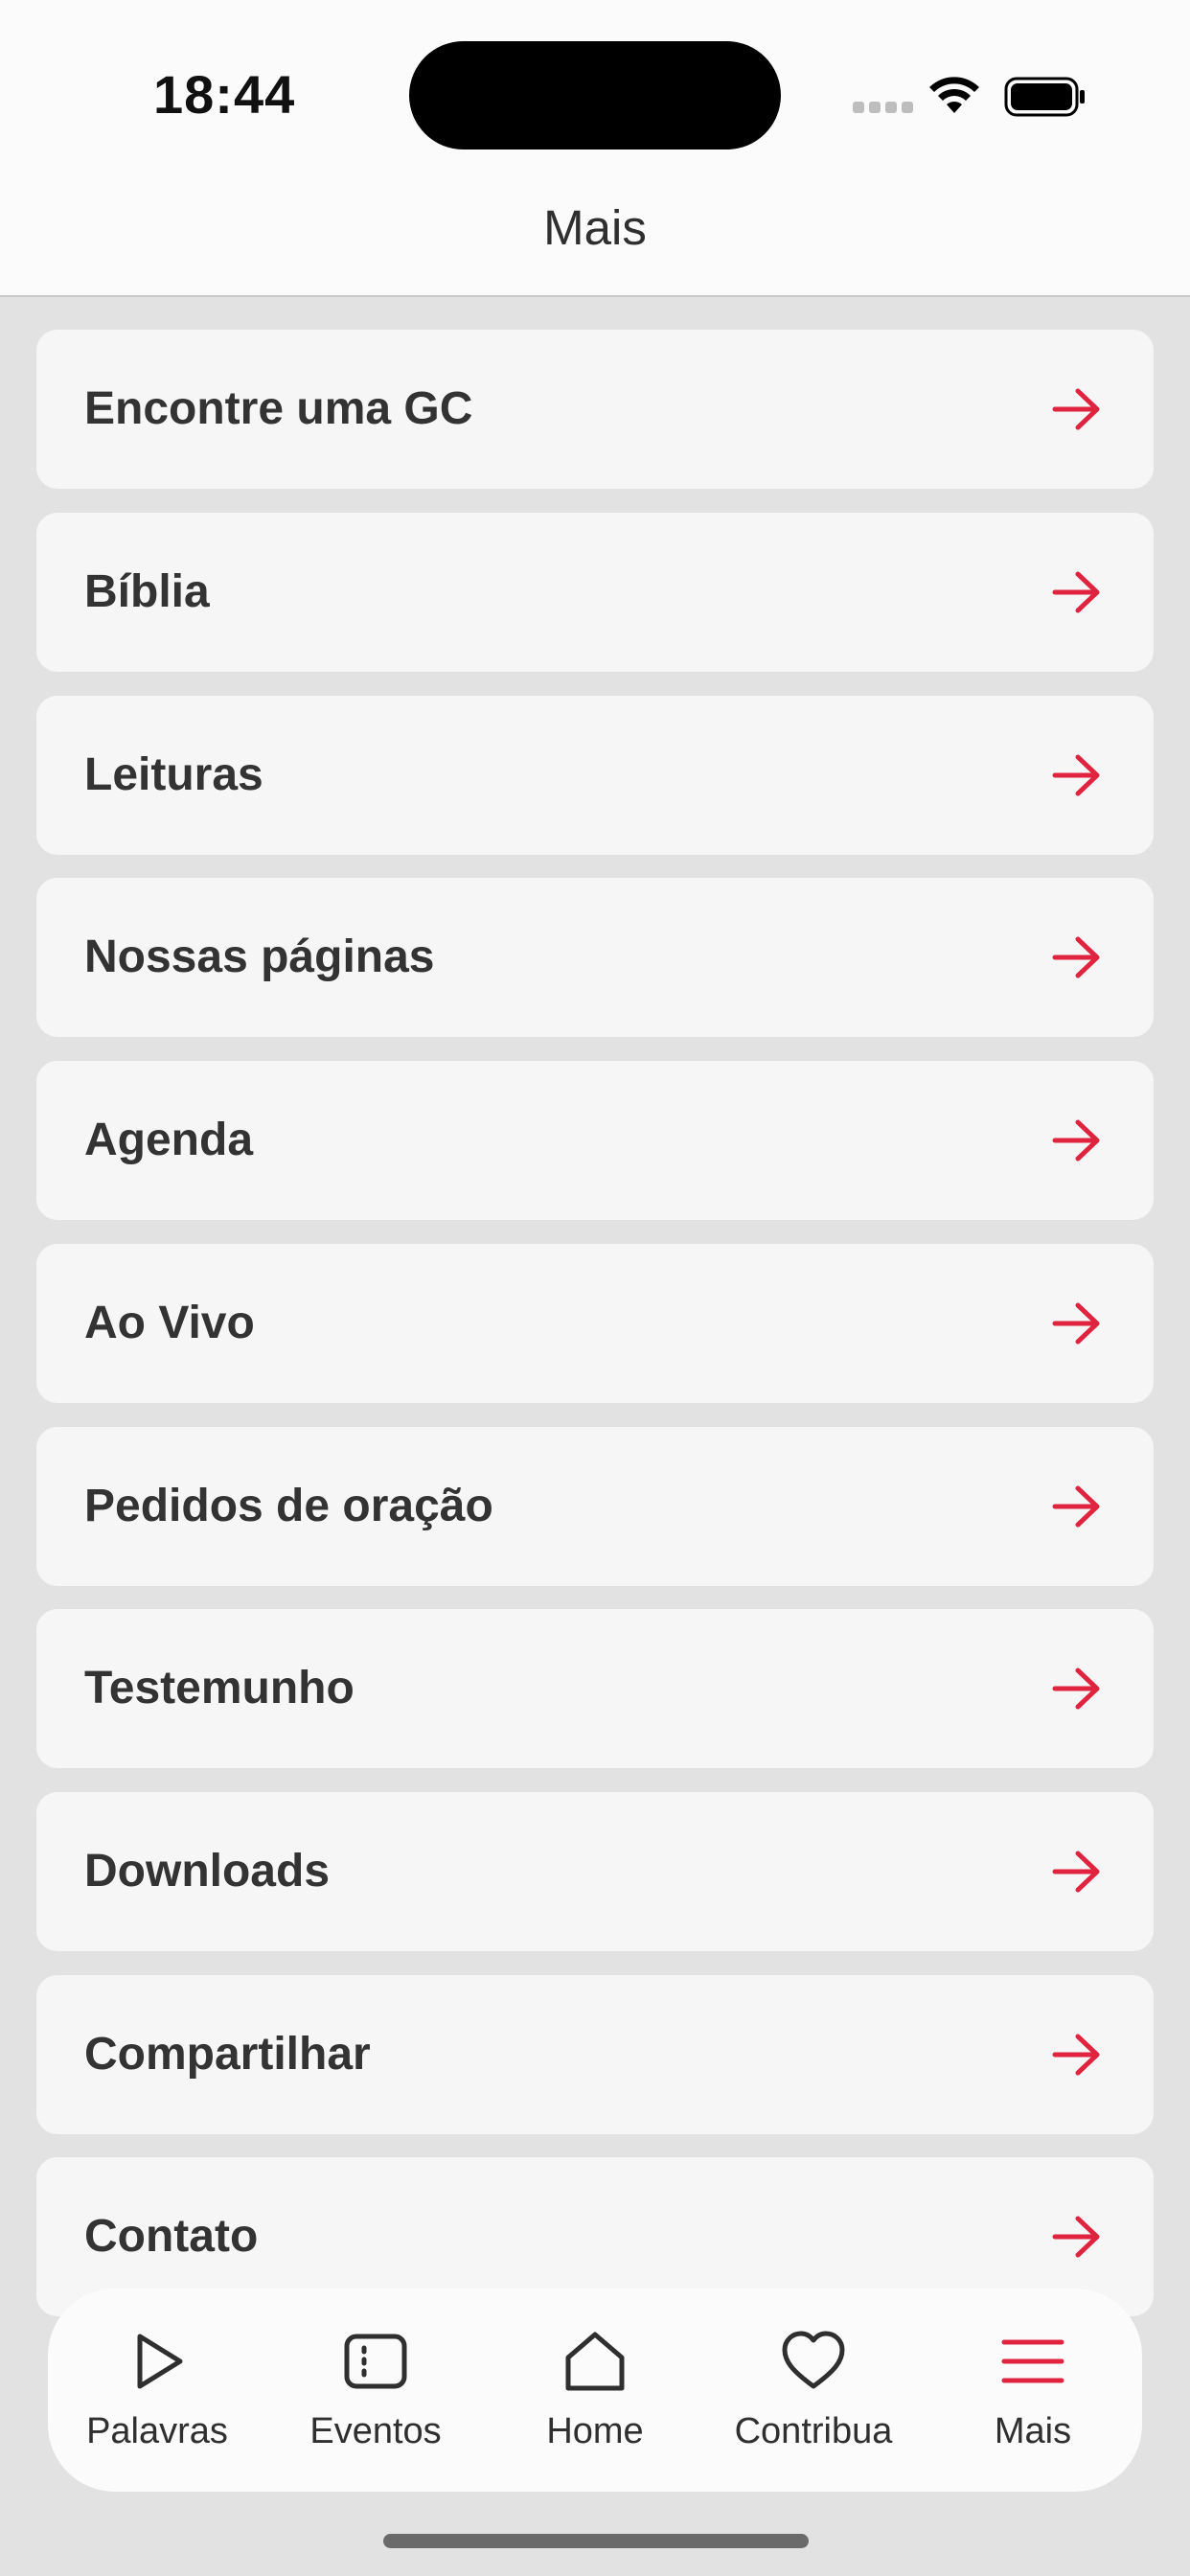  Describe the element at coordinates (595, 1688) in the screenshot. I see `menu-item-testemunho: Testemunho` at that location.